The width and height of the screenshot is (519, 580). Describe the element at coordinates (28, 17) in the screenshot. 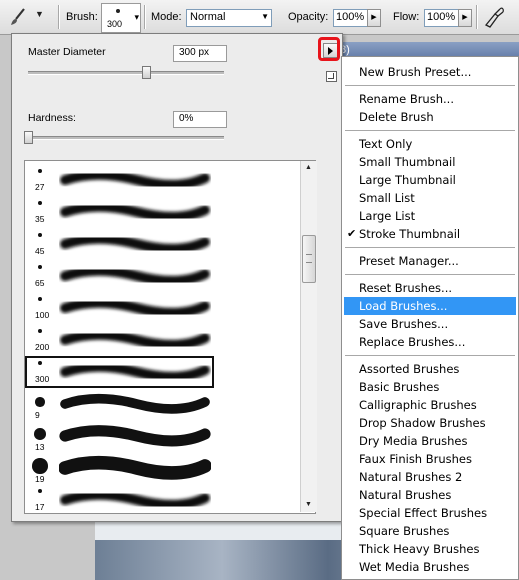

I see `tool-preset-picker: ▼` at that location.